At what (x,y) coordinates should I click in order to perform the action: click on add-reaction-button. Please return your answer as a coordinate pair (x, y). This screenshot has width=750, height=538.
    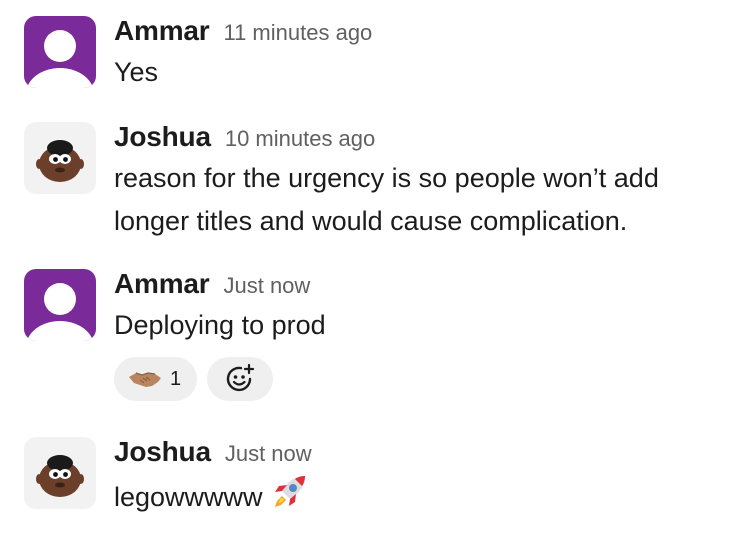
    Looking at the image, I should click on (240, 379).